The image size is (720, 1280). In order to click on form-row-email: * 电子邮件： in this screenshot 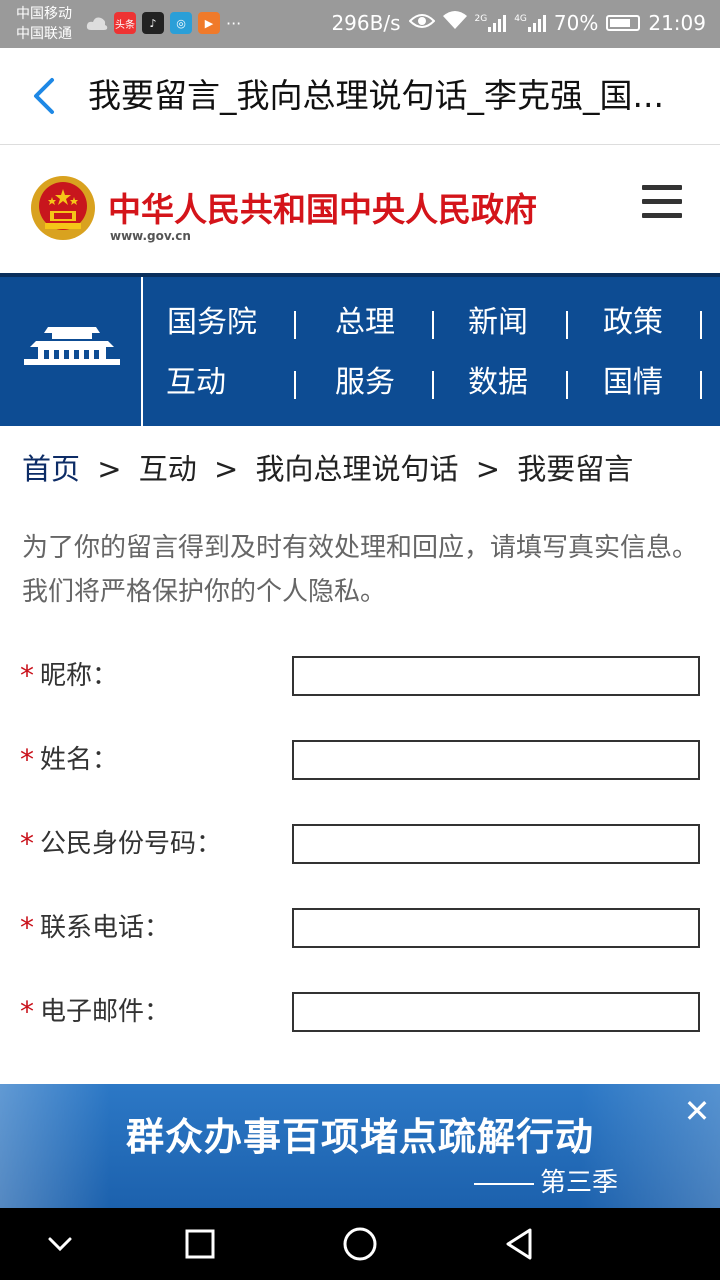, I will do `click(360, 1012)`.